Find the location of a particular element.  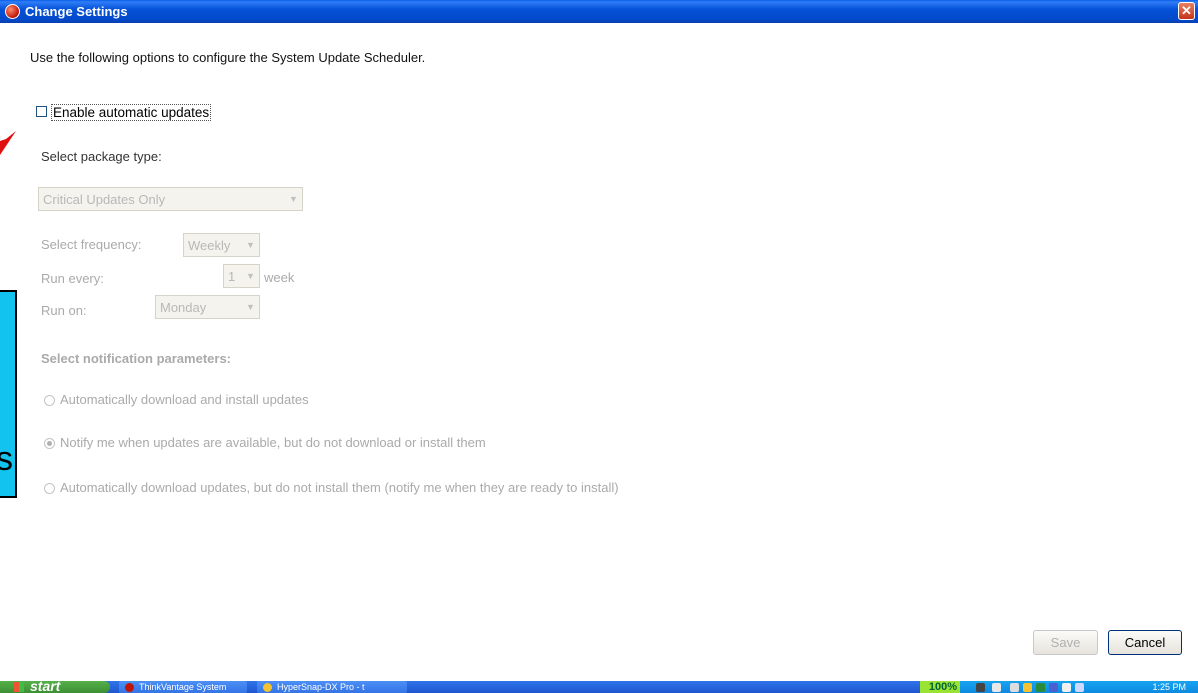

hypersnap-icon is located at coordinates (267, 687).